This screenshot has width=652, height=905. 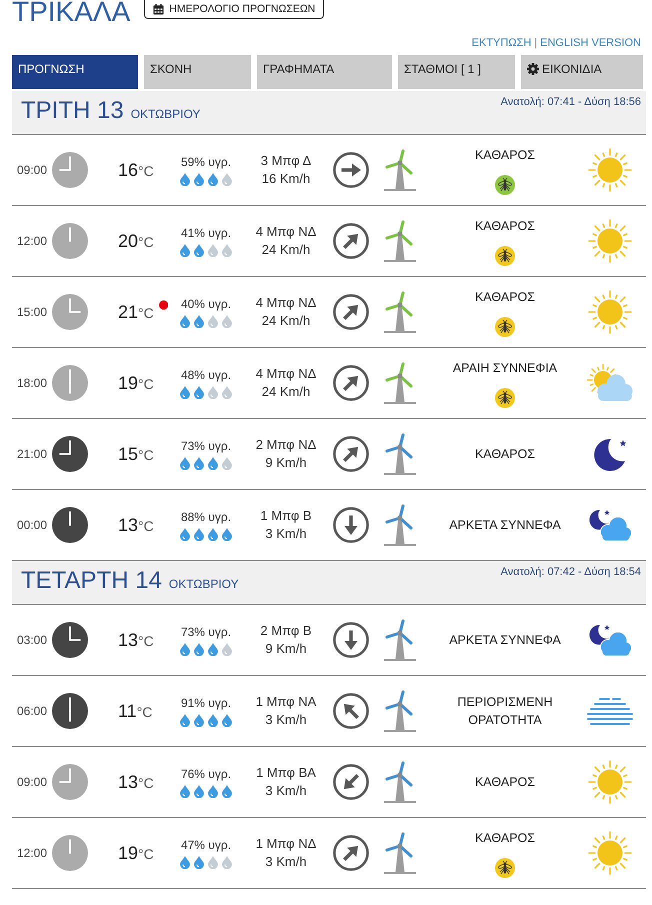 What do you see at coordinates (286, 516) in the screenshot?
I see `wind-force-text: 1 Μπφ Β` at bounding box center [286, 516].